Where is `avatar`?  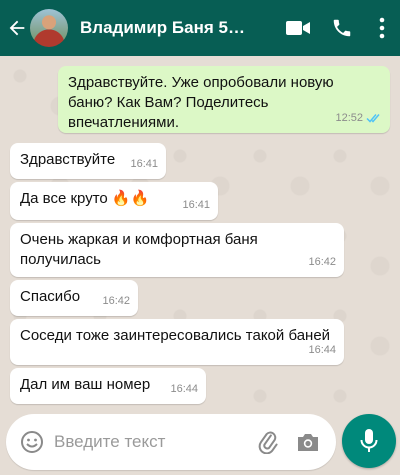 avatar is located at coordinates (49, 28).